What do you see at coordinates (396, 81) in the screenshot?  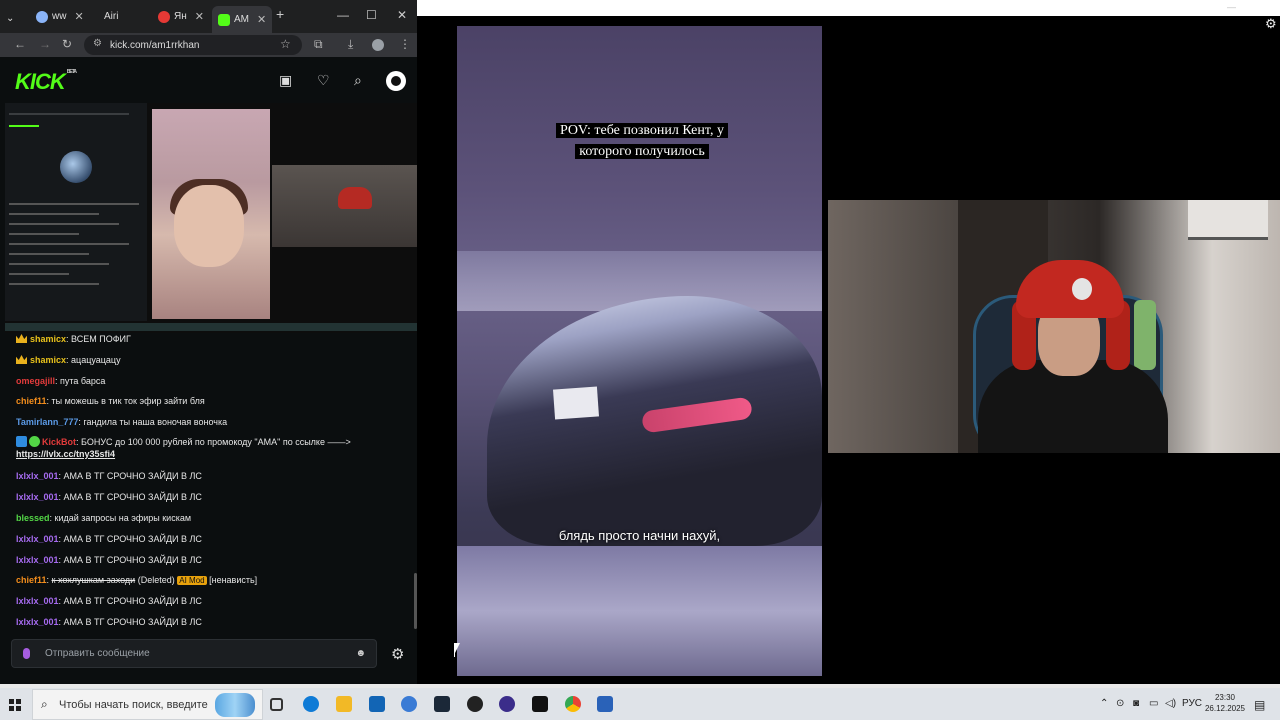 I see `user-avatar` at bounding box center [396, 81].